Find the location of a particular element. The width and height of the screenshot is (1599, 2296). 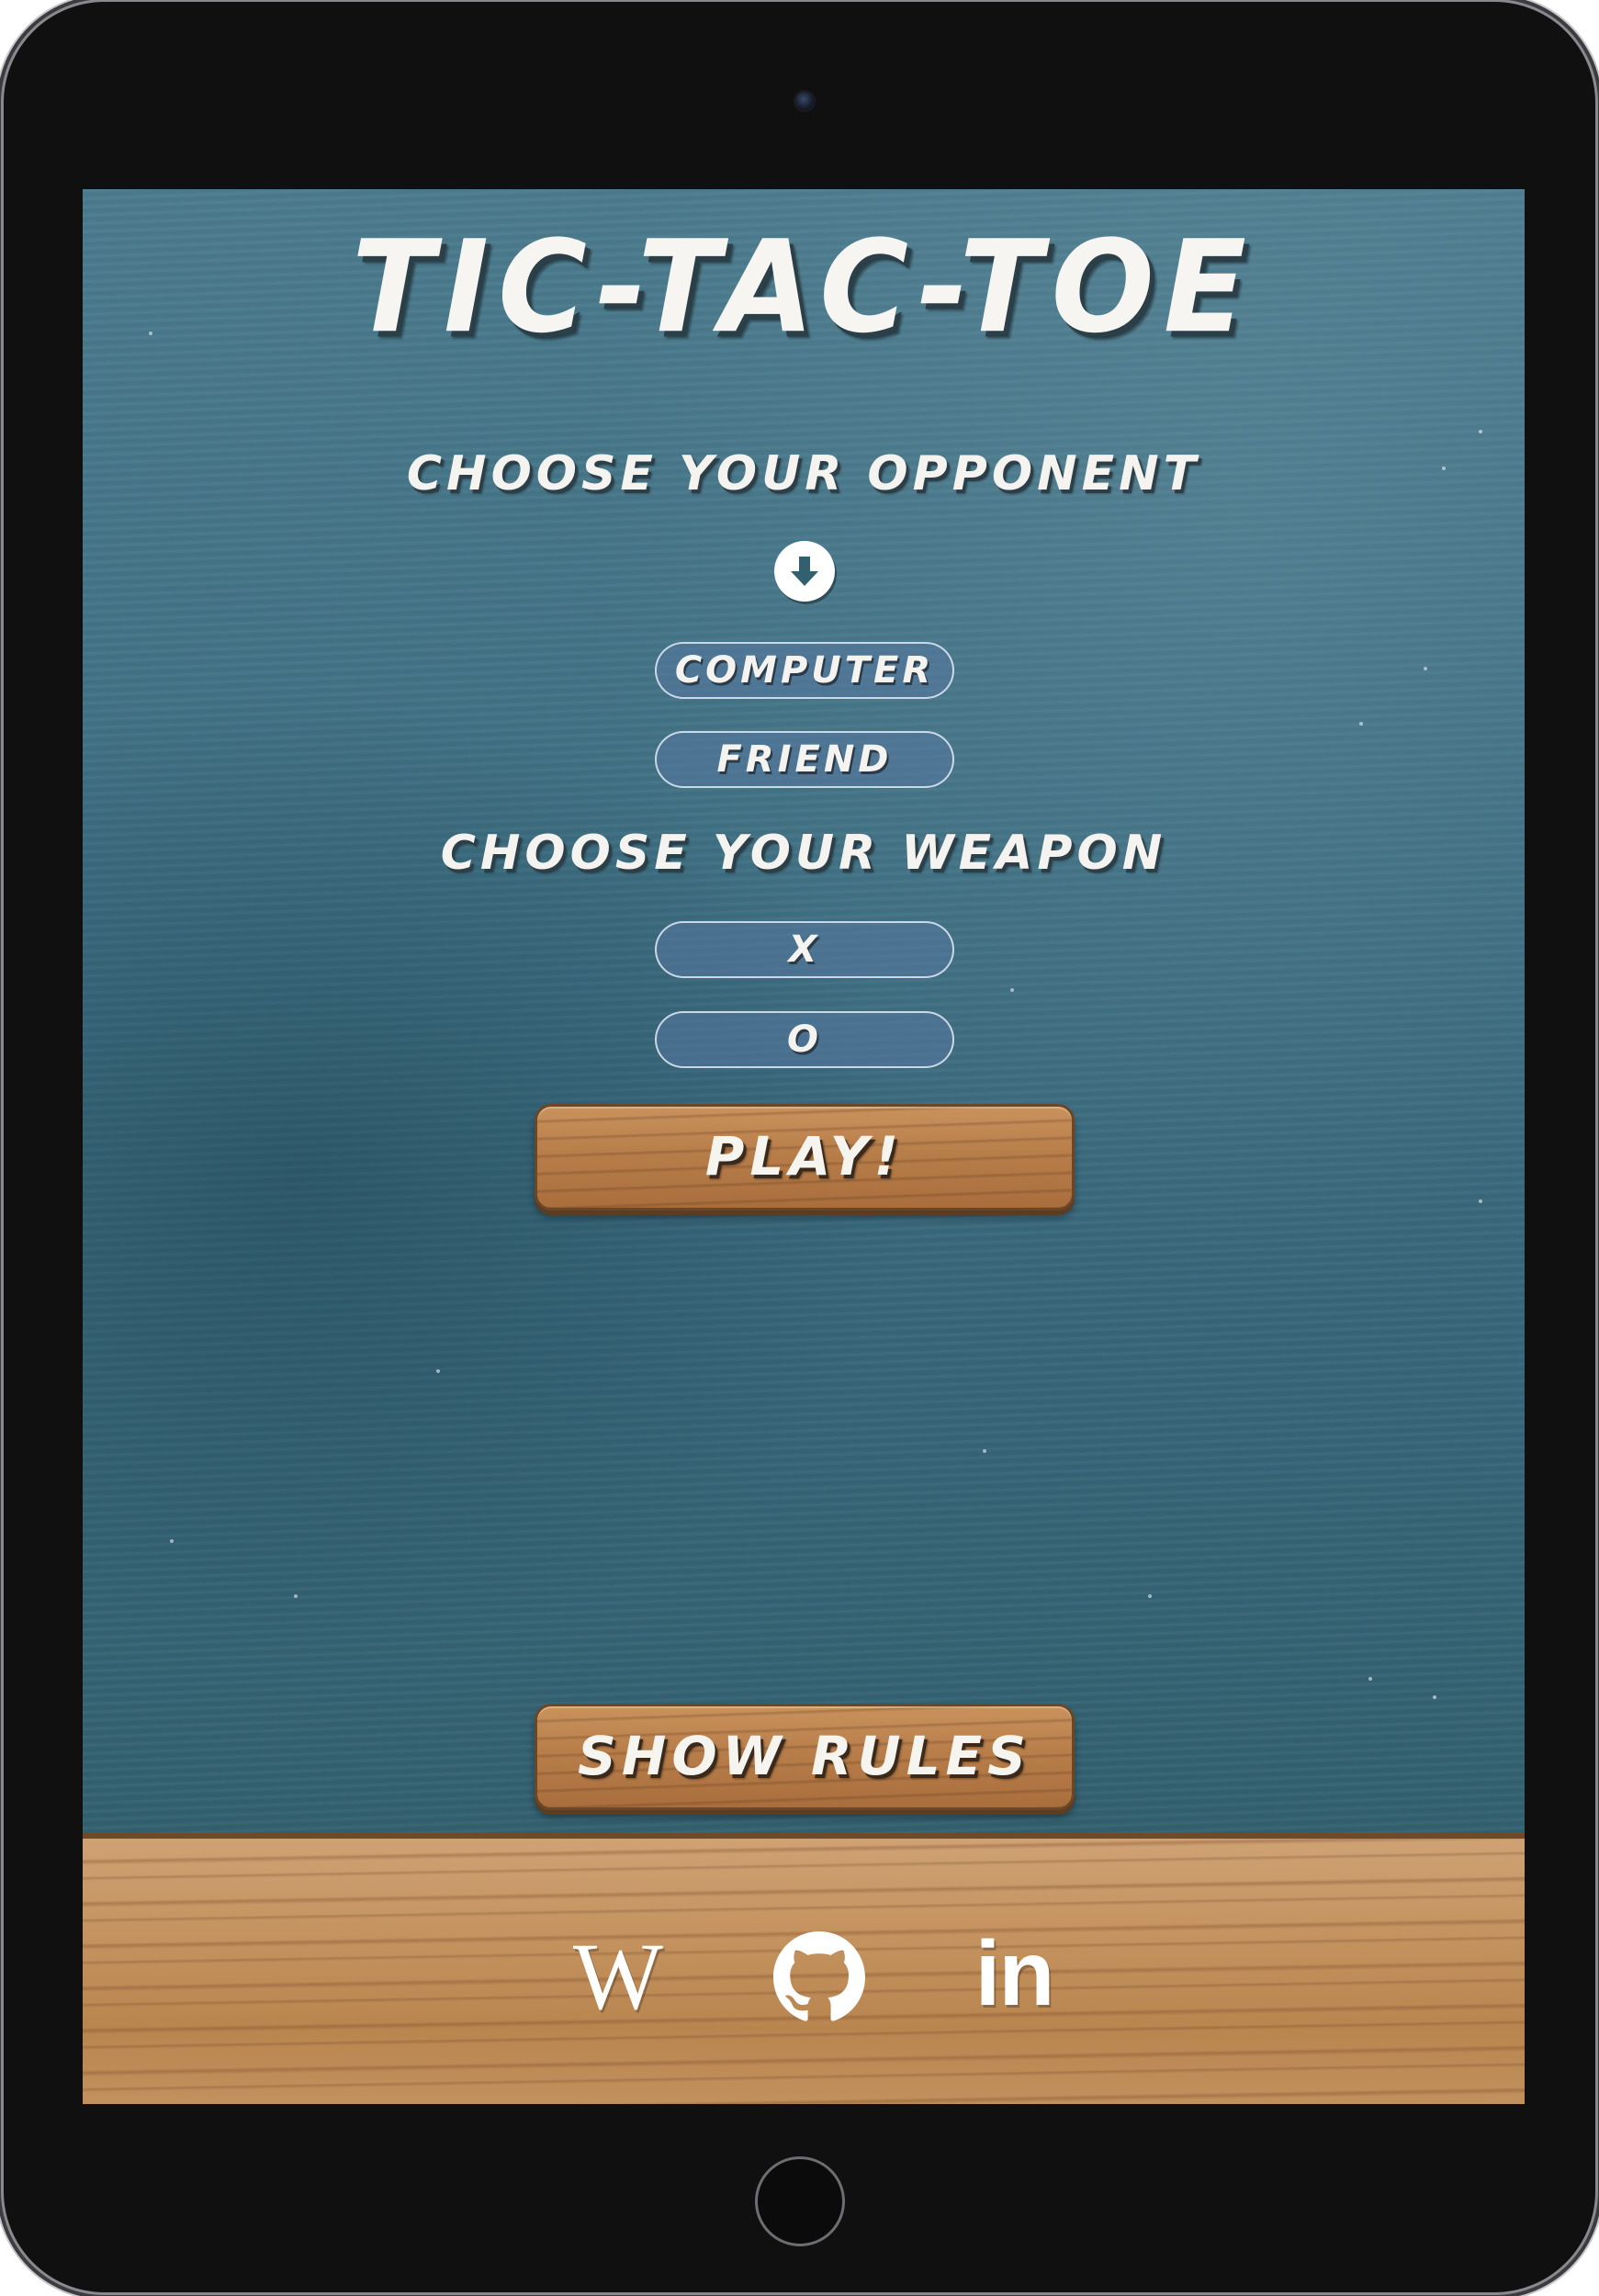

github-icon is located at coordinates (819, 1976).